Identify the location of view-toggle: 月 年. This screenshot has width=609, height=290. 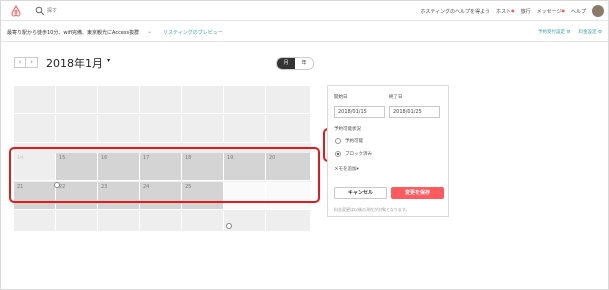
(295, 63).